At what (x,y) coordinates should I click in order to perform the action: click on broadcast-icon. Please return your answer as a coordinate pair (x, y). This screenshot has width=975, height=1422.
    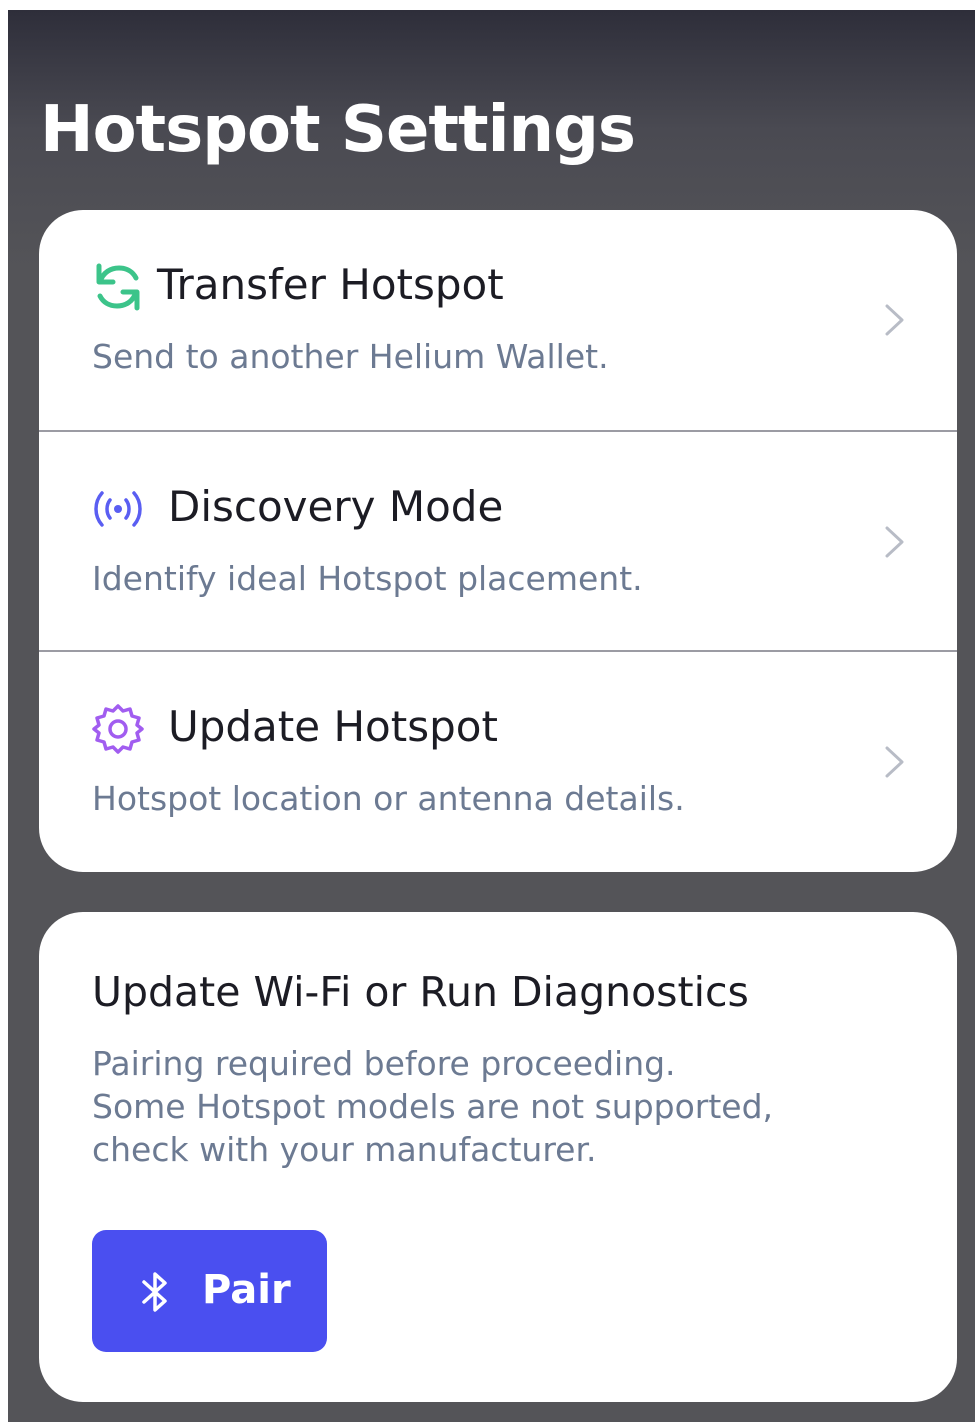
    Looking at the image, I should click on (118, 509).